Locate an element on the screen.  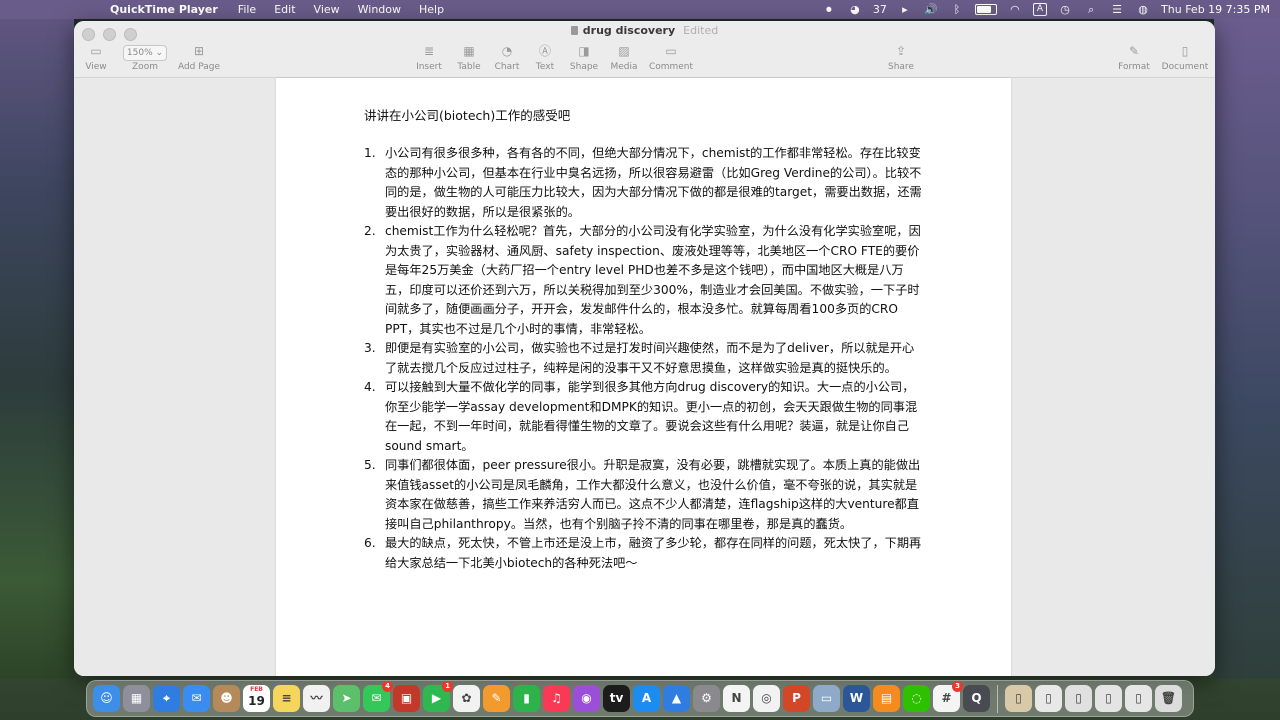
dock-podcasts-icon: ◉ is located at coordinates (586, 698).